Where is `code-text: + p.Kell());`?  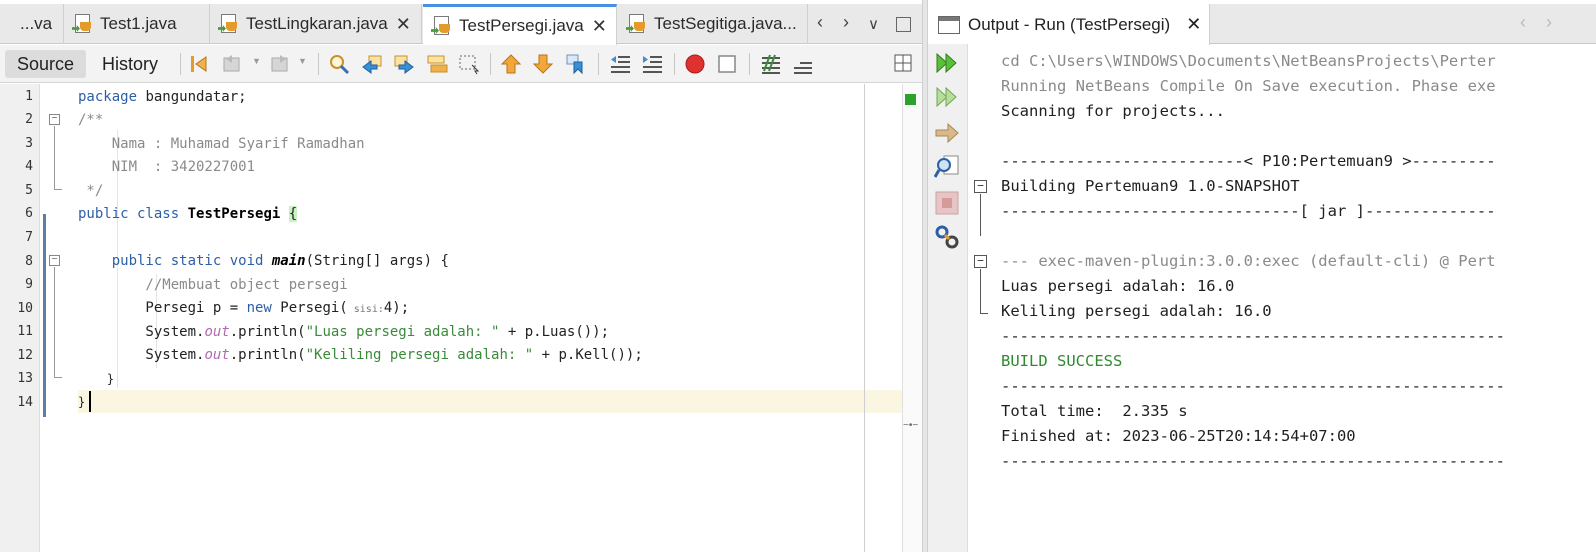
code-text: + p.Kell()); is located at coordinates (588, 355).